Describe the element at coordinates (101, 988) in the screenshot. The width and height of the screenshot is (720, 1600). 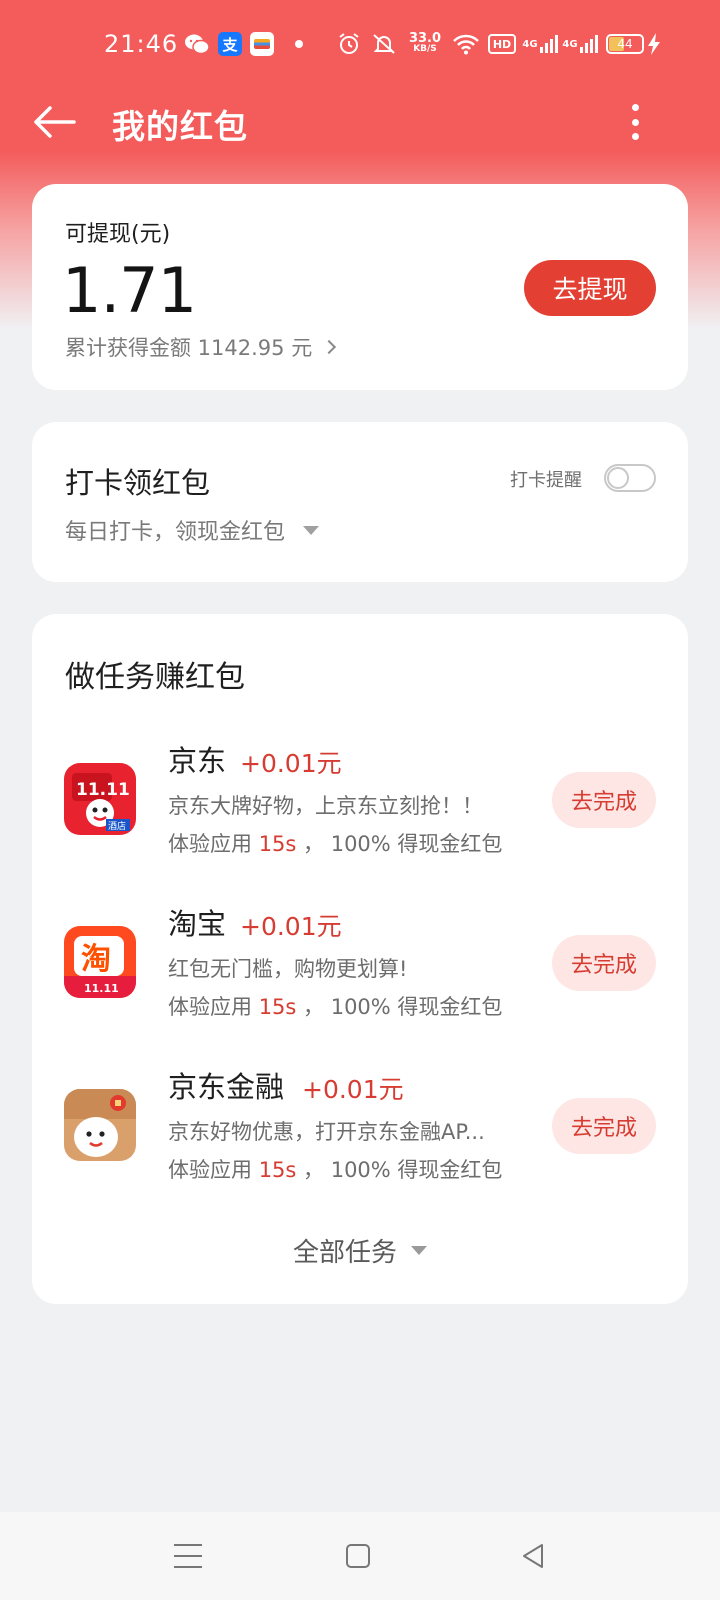
I see `taobao-icon-badge: 11.11` at that location.